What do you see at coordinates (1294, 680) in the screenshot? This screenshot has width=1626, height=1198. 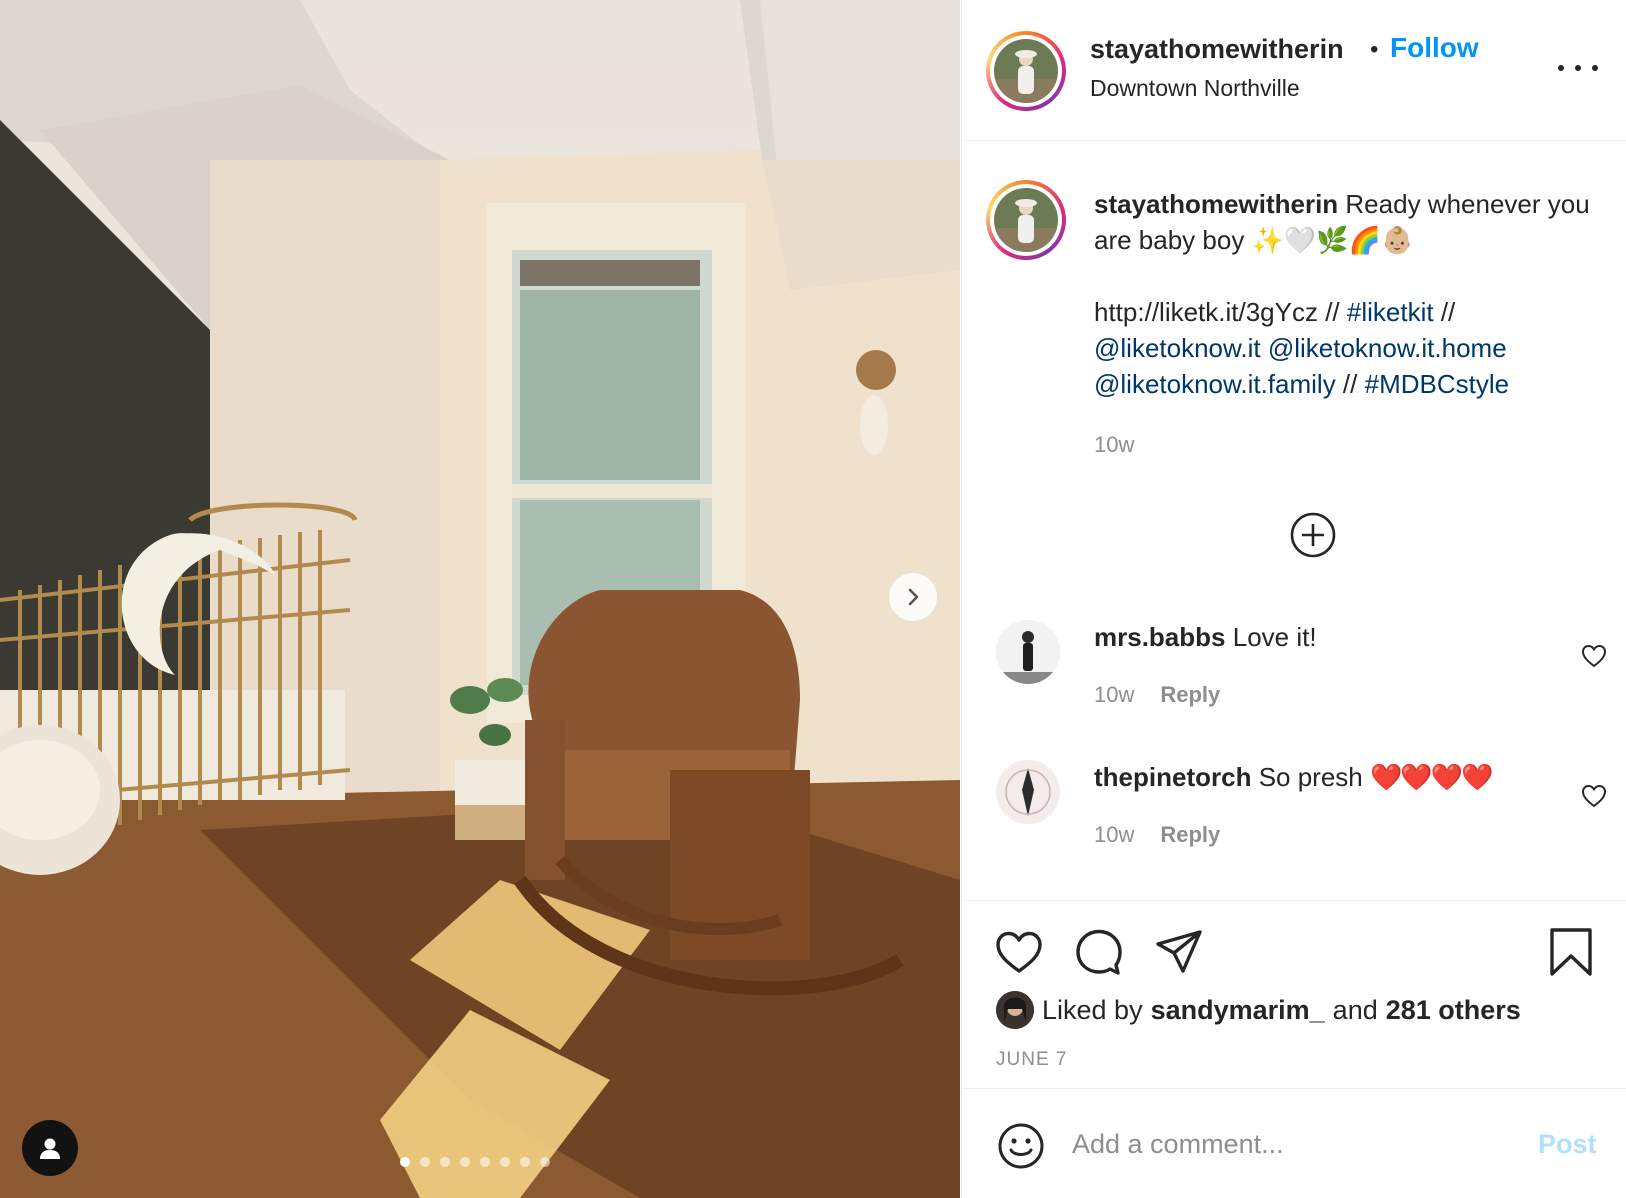 I see `comment-item: mrs.babbs Love it! 10w Reply` at bounding box center [1294, 680].